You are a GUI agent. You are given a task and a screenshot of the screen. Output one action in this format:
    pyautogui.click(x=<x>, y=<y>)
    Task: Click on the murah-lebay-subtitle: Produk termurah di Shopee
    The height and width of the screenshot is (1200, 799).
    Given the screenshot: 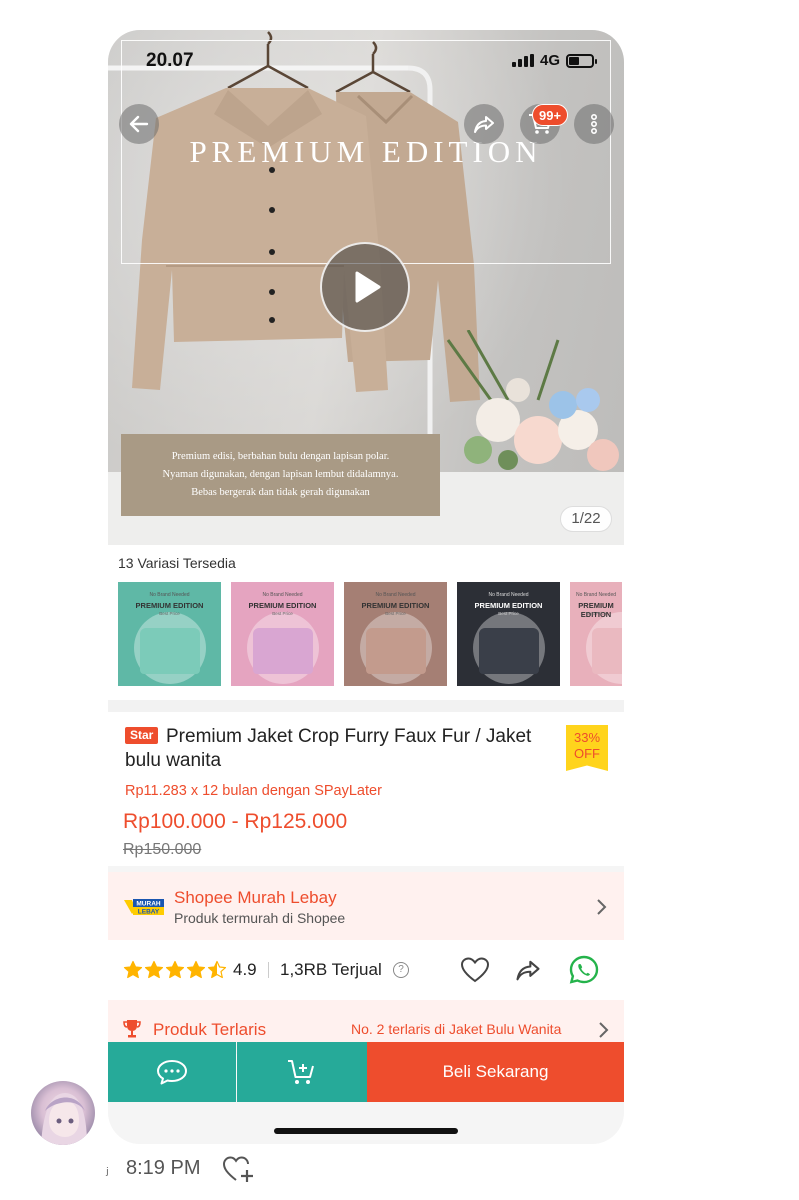 What is the action you would take?
    pyautogui.click(x=260, y=918)
    